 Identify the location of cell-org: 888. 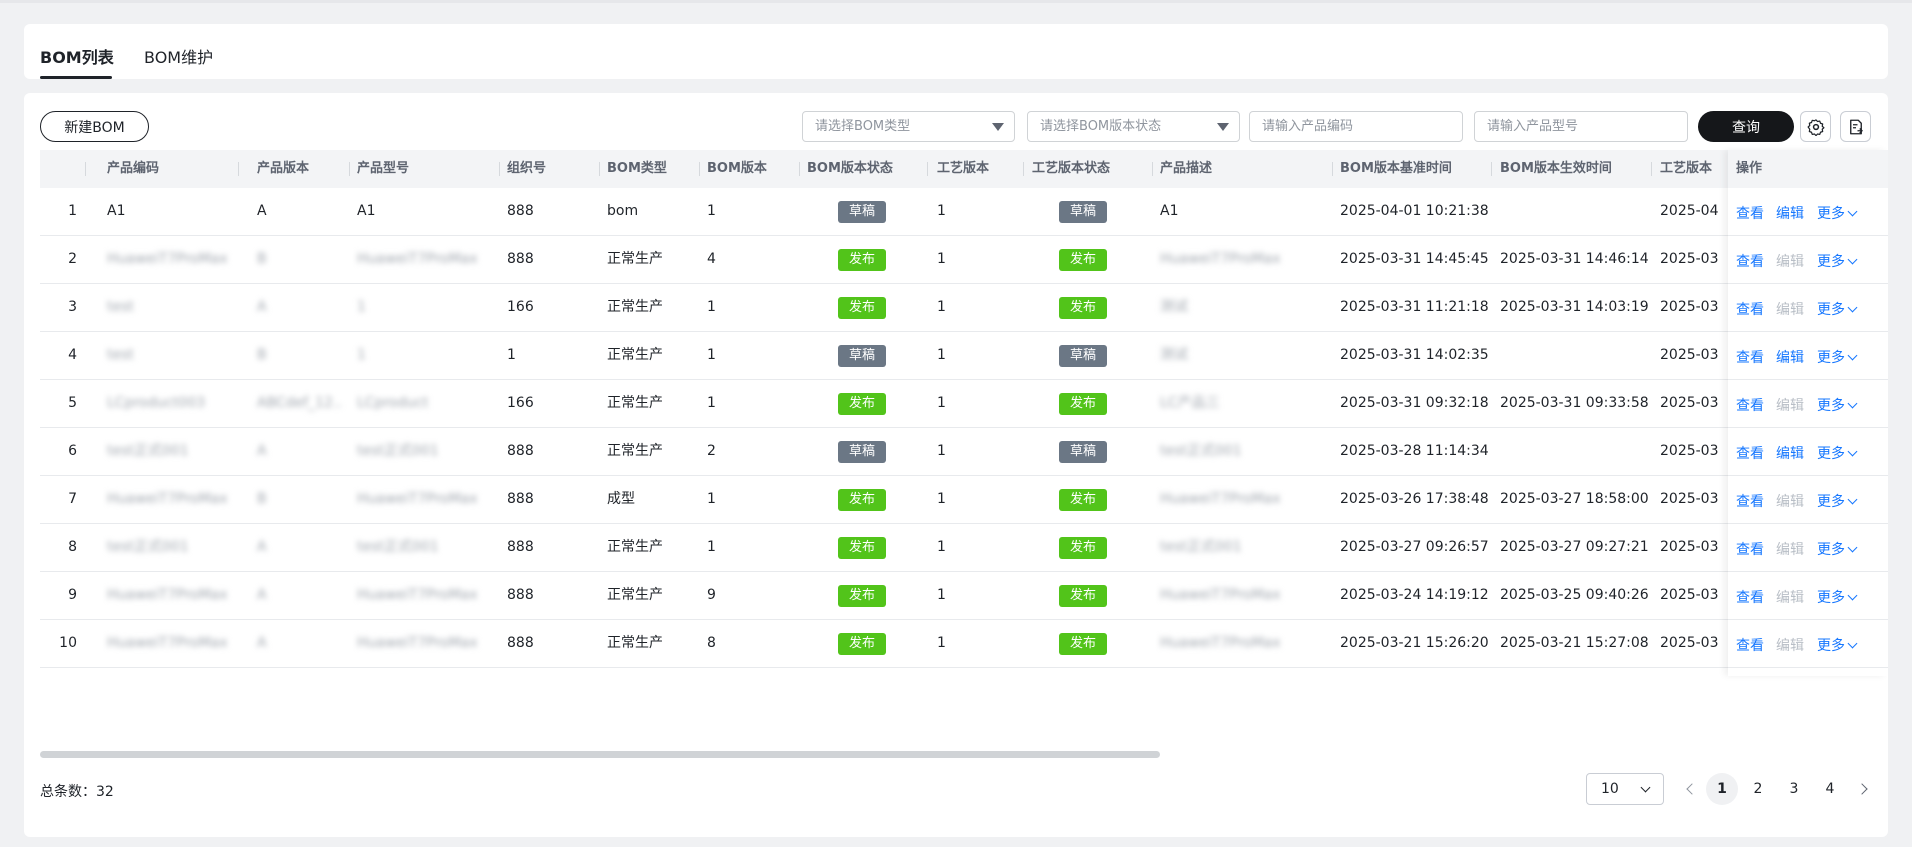
(520, 259).